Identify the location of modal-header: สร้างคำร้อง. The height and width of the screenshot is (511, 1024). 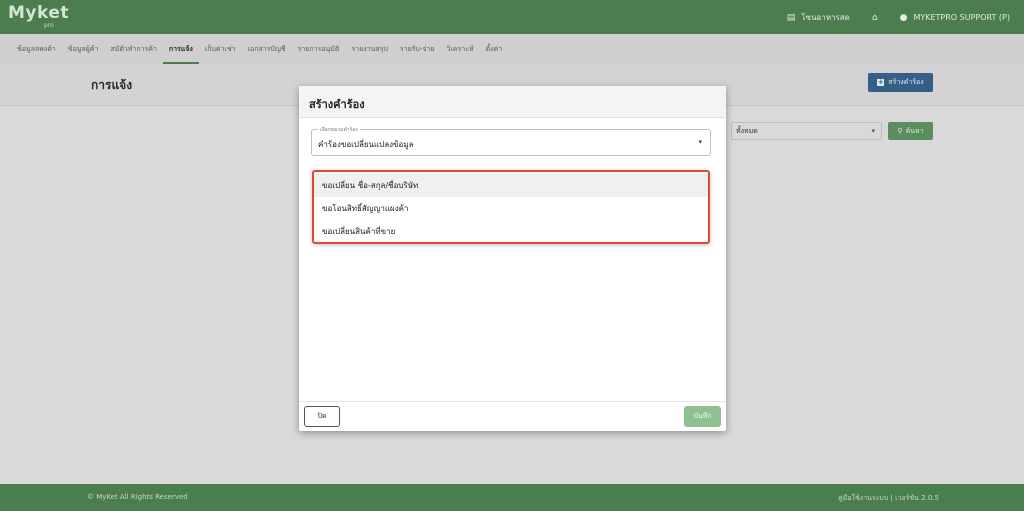
(512, 102).